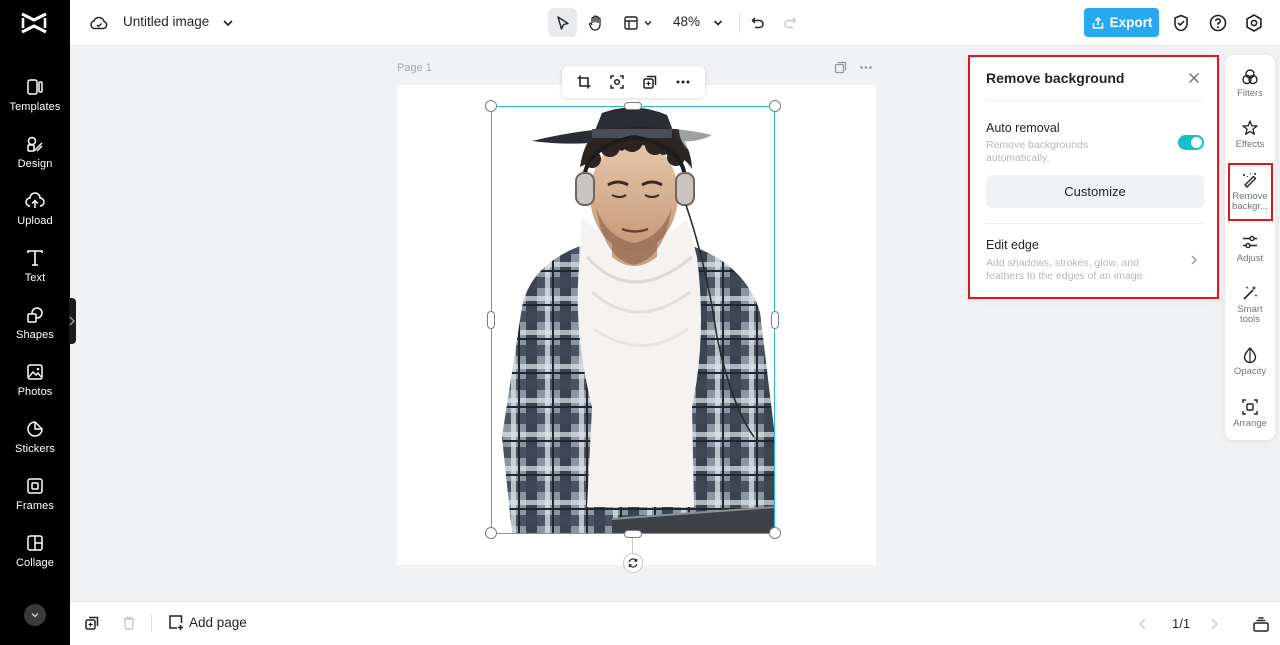  I want to click on undo-button, so click(758, 22).